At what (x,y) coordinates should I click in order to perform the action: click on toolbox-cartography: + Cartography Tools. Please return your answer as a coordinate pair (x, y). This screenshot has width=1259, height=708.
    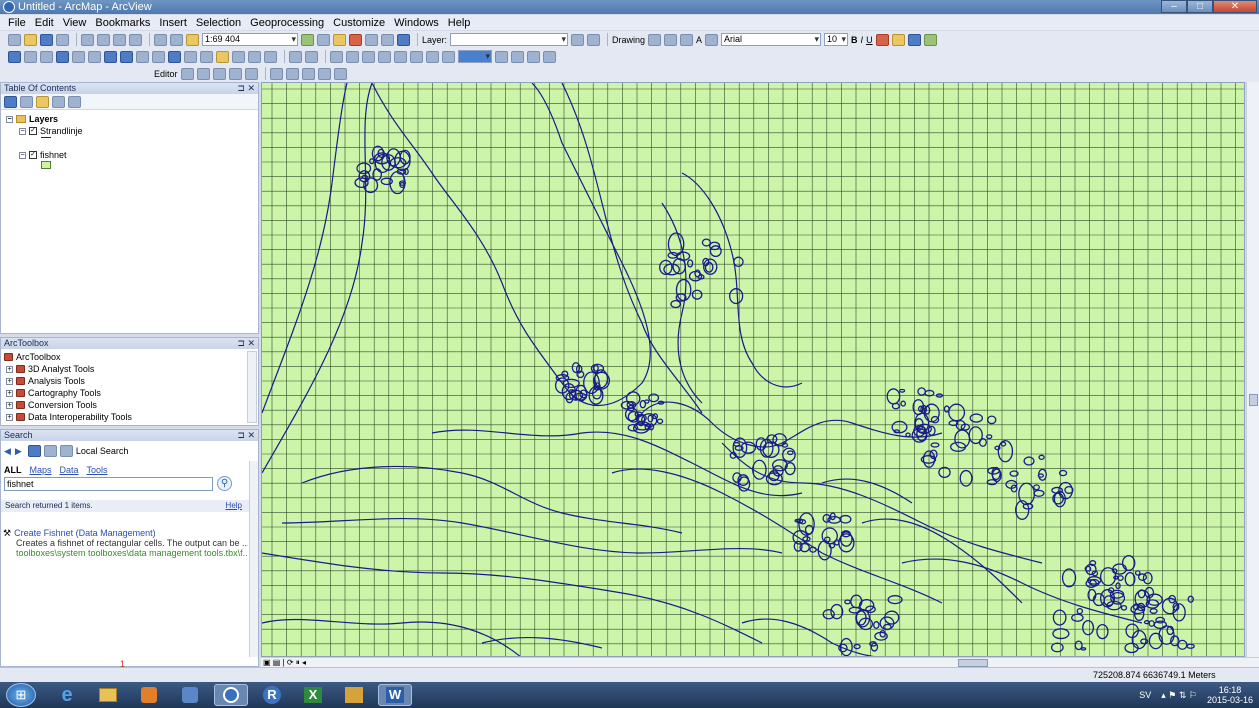
    Looking at the image, I should click on (53, 393).